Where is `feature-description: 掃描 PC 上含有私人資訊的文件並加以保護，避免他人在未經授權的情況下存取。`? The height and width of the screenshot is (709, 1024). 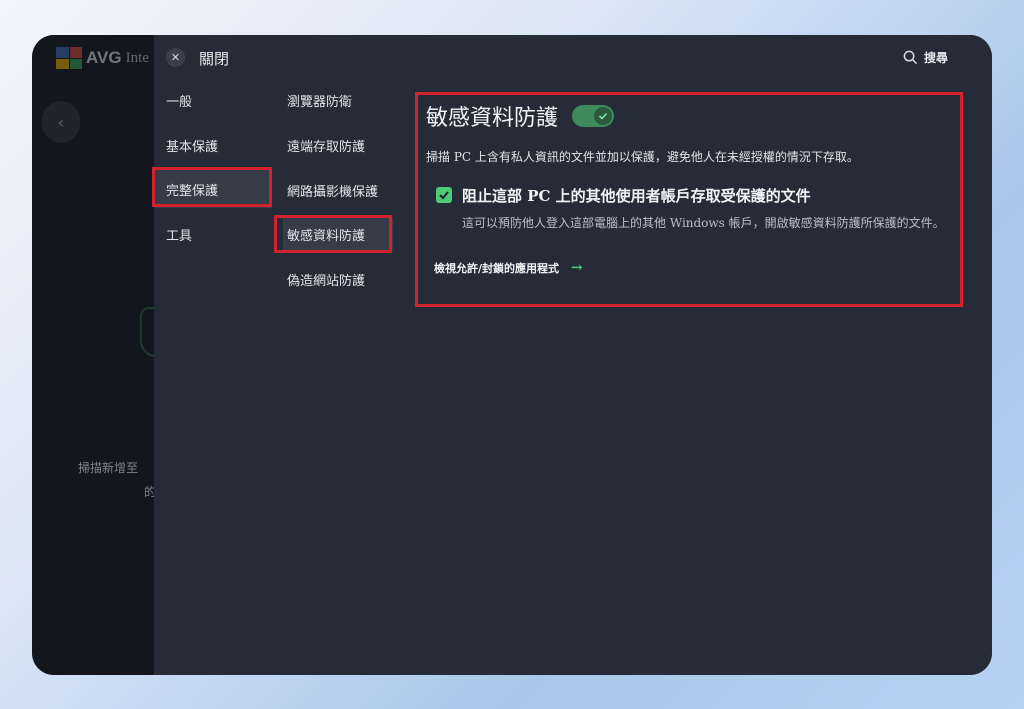
feature-description: 掃描 PC 上含有私人資訊的文件並加以保護，避免他人在未經授權的情況下存取。 is located at coordinates (642, 157).